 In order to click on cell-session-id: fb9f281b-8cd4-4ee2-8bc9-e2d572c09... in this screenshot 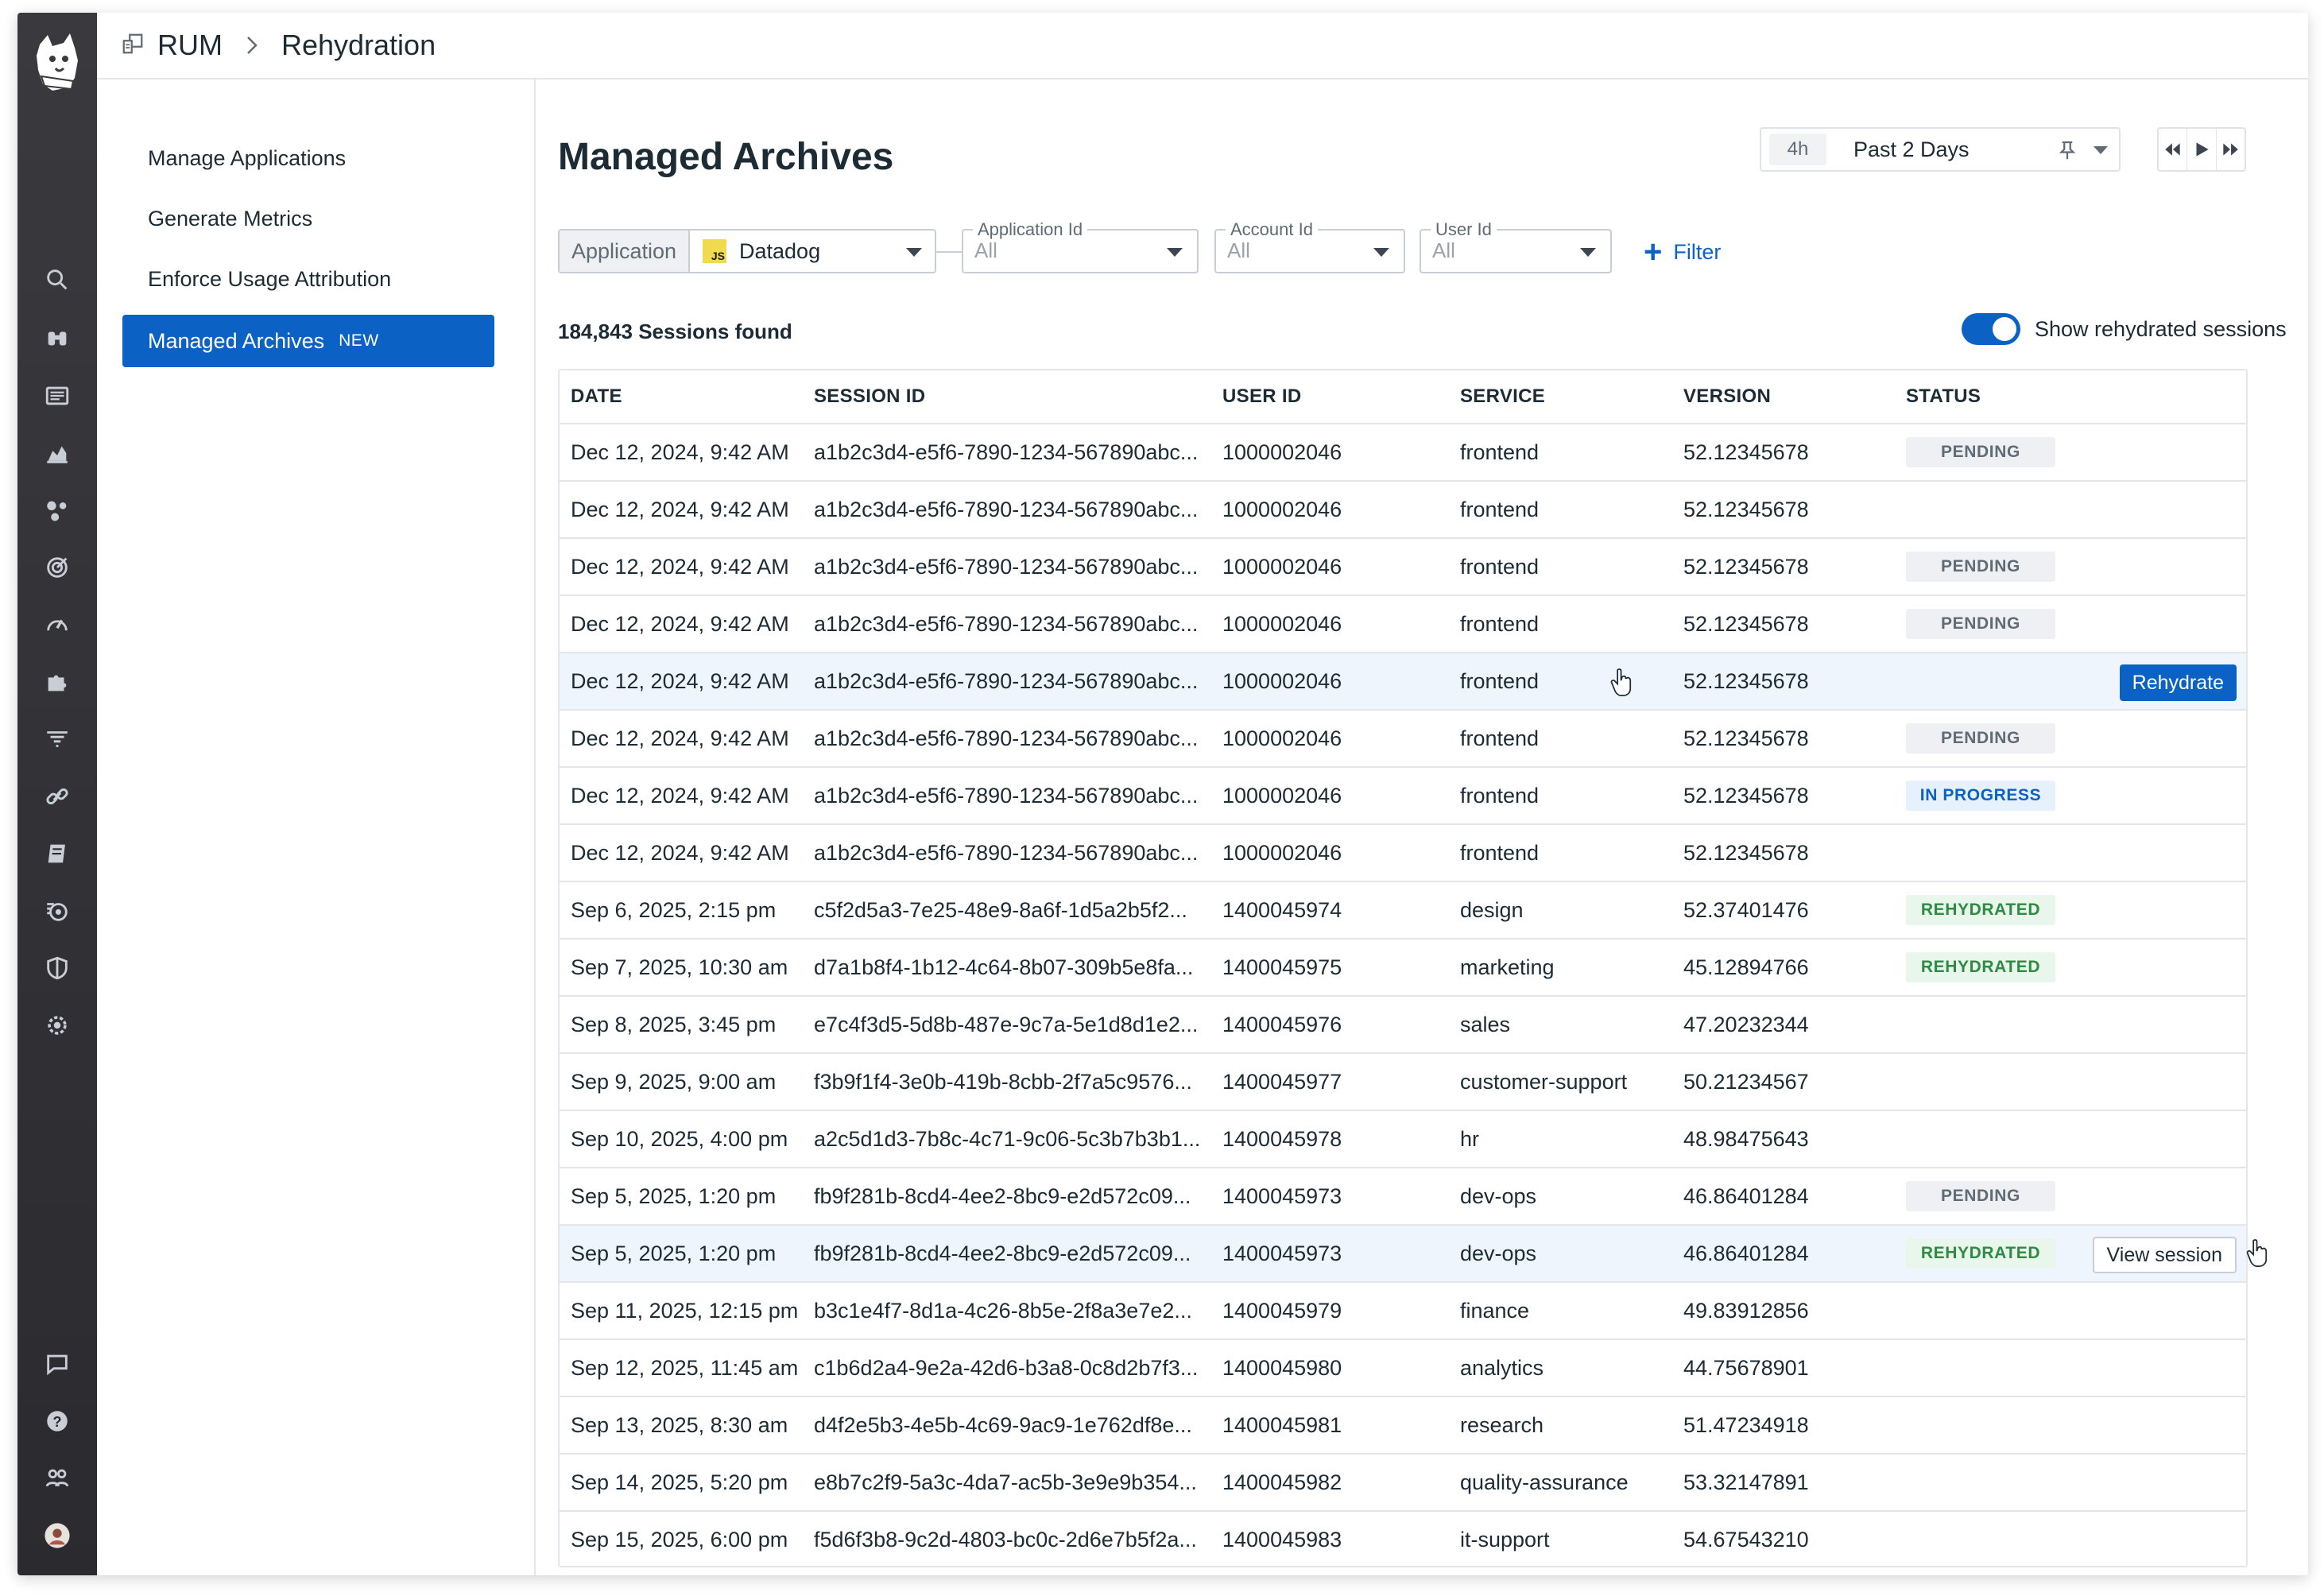, I will do `click(1002, 1195)`.